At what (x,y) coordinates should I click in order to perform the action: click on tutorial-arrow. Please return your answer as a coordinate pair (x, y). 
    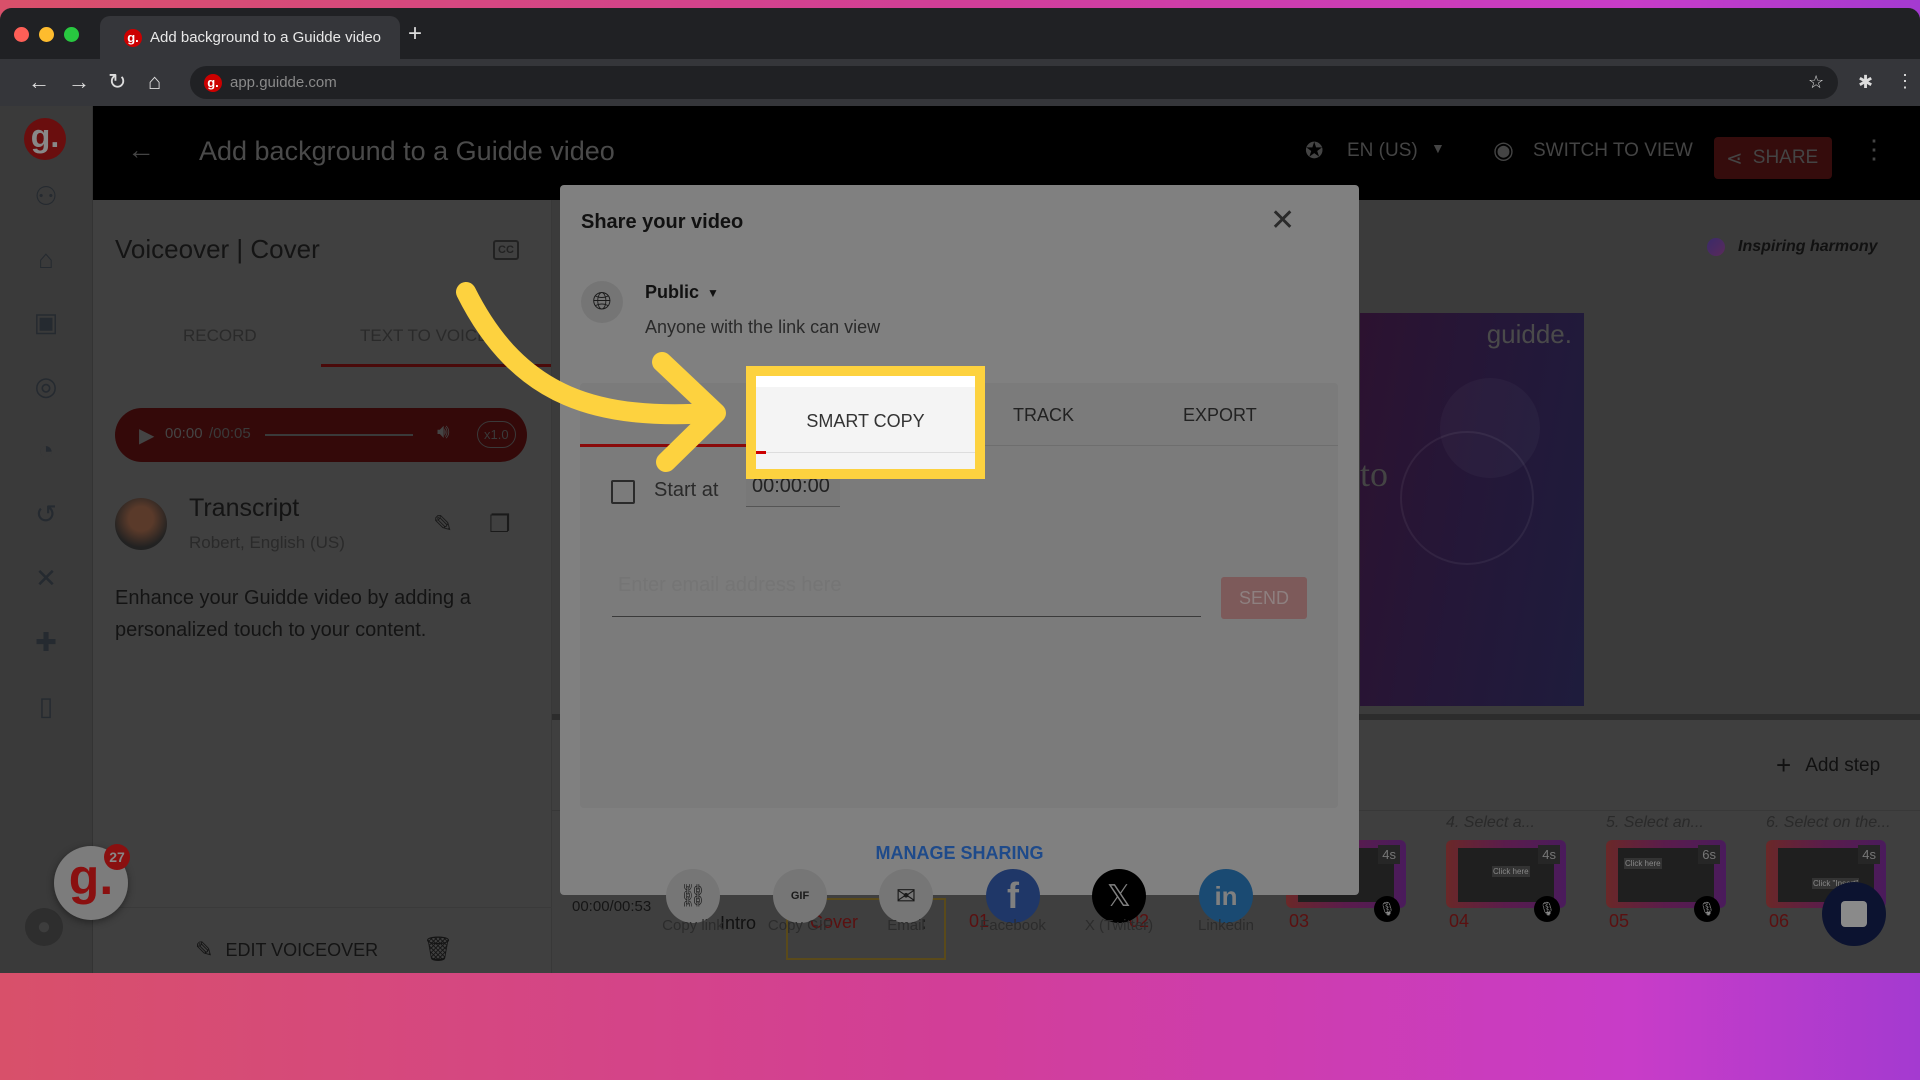
    Looking at the image, I should click on (591, 377).